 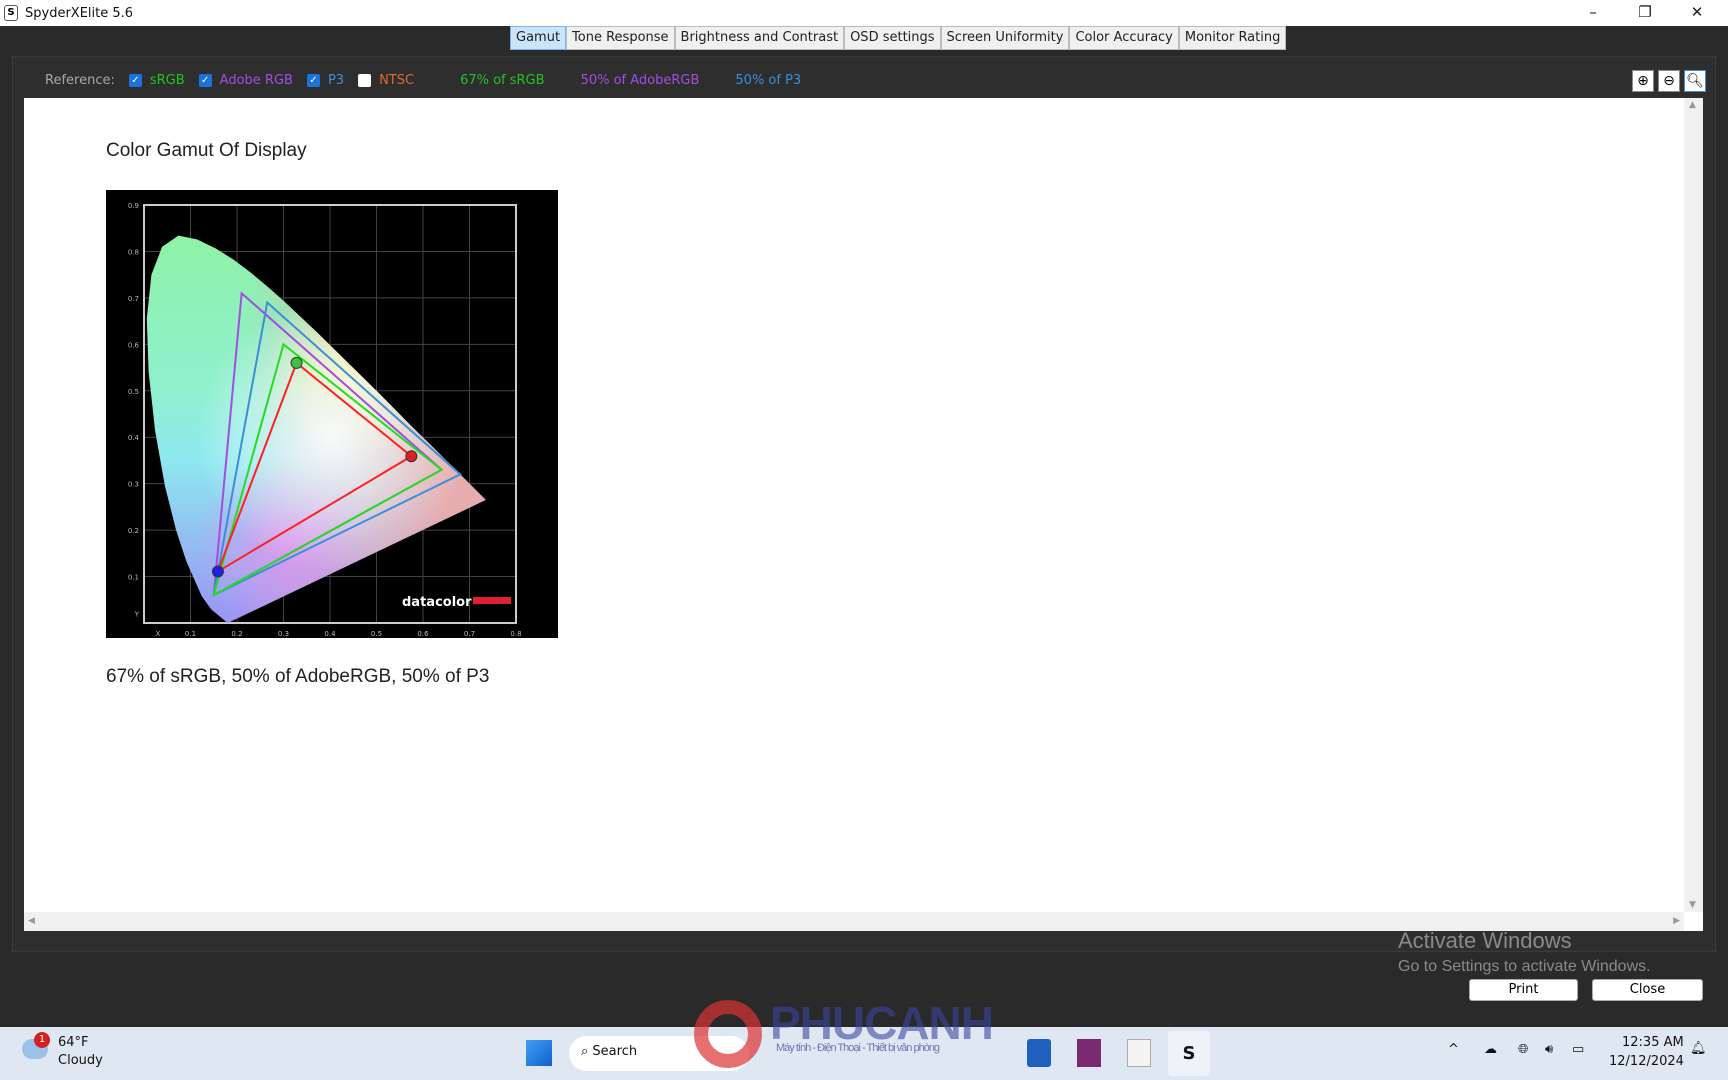 What do you see at coordinates (167, 80) in the screenshot?
I see `srgb-label: sRGB` at bounding box center [167, 80].